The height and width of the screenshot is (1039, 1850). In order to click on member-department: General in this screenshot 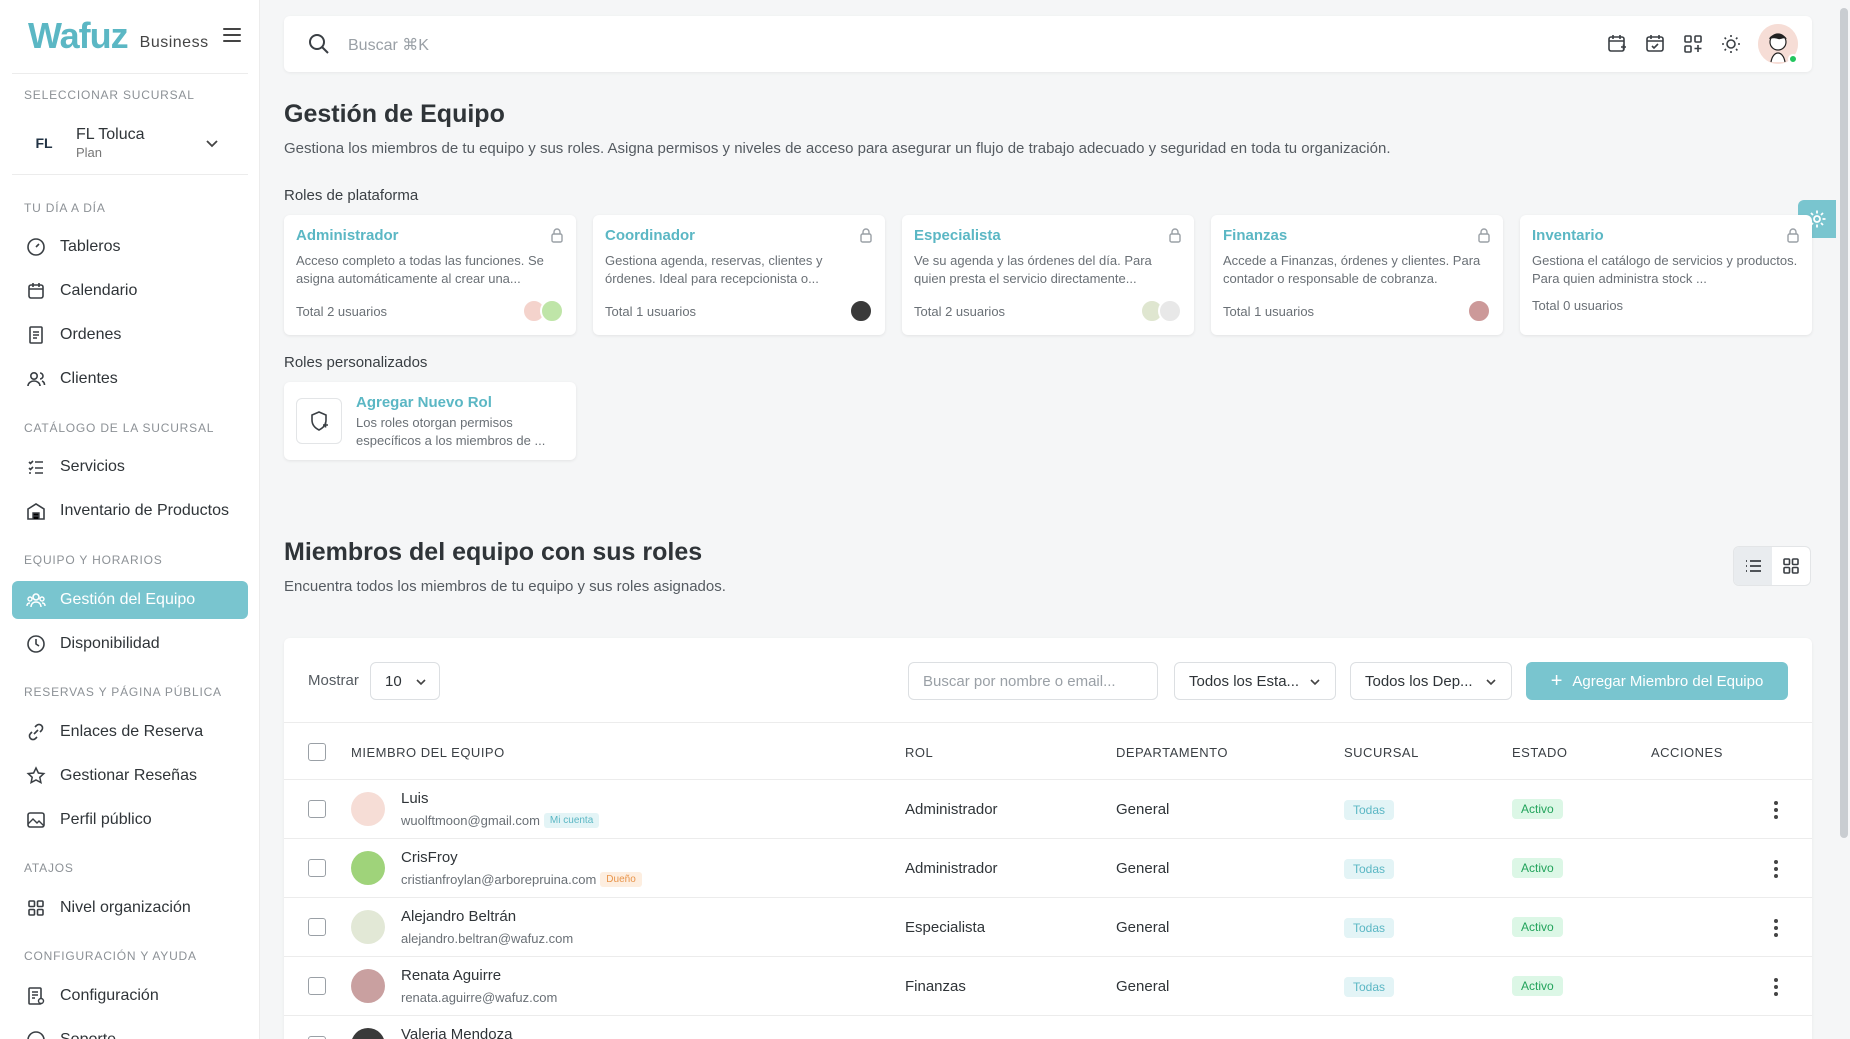, I will do `click(1143, 809)`.